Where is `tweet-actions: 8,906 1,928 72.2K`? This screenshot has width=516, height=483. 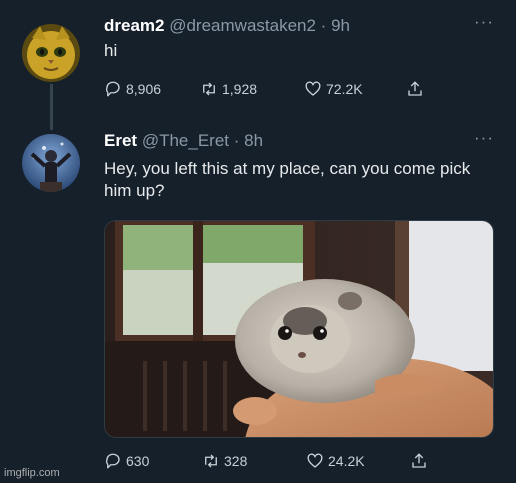
tweet-actions: 8,906 1,928 72.2K is located at coordinates (264, 89).